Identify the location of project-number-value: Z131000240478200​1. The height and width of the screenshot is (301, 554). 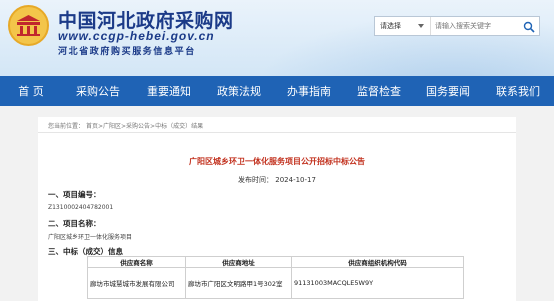
(81, 207).